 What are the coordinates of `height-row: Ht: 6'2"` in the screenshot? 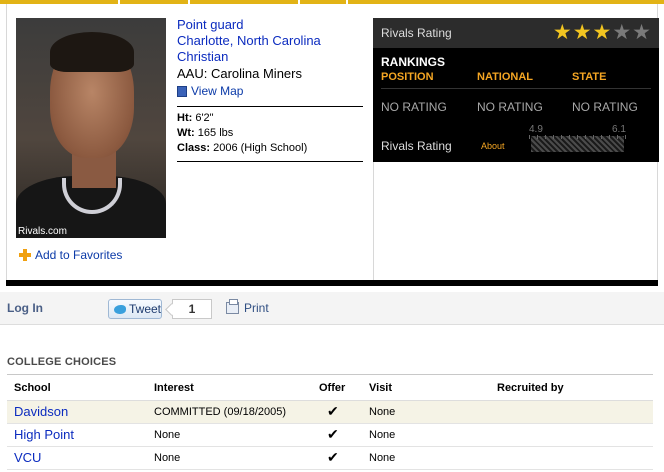 It's located at (195, 118).